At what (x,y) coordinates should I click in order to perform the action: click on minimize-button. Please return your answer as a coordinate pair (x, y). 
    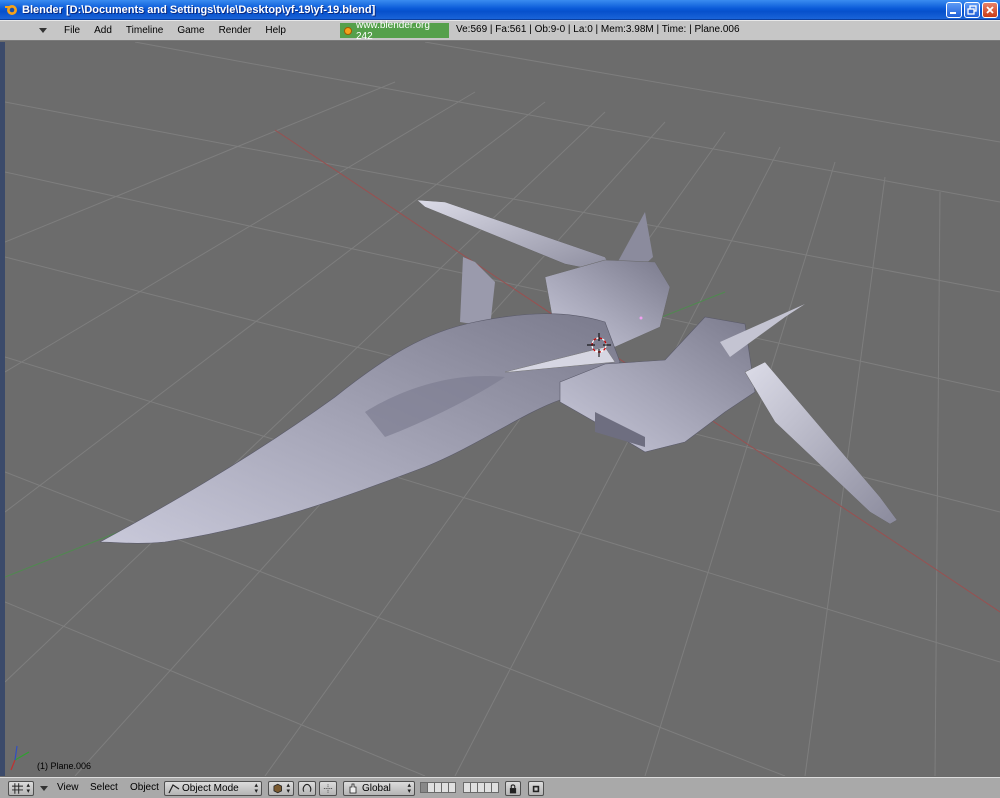
    Looking at the image, I should click on (954, 10).